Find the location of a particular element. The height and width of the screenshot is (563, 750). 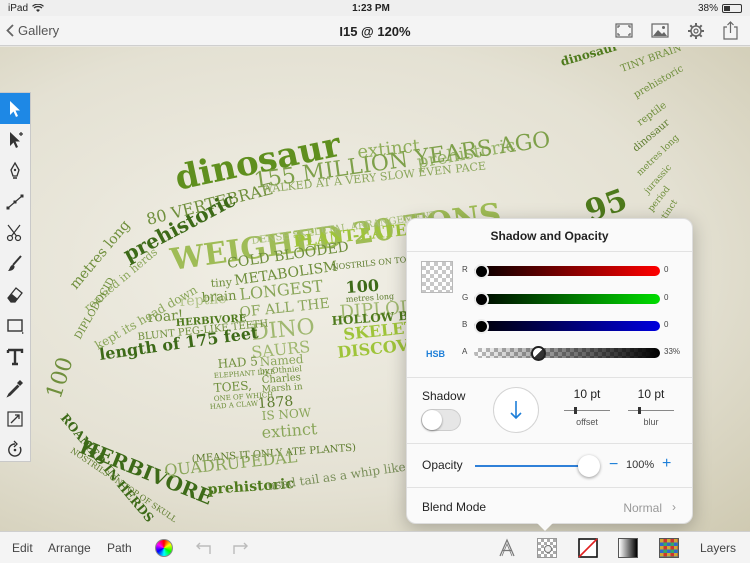

channel-a-row: A 33% is located at coordinates (577, 353).